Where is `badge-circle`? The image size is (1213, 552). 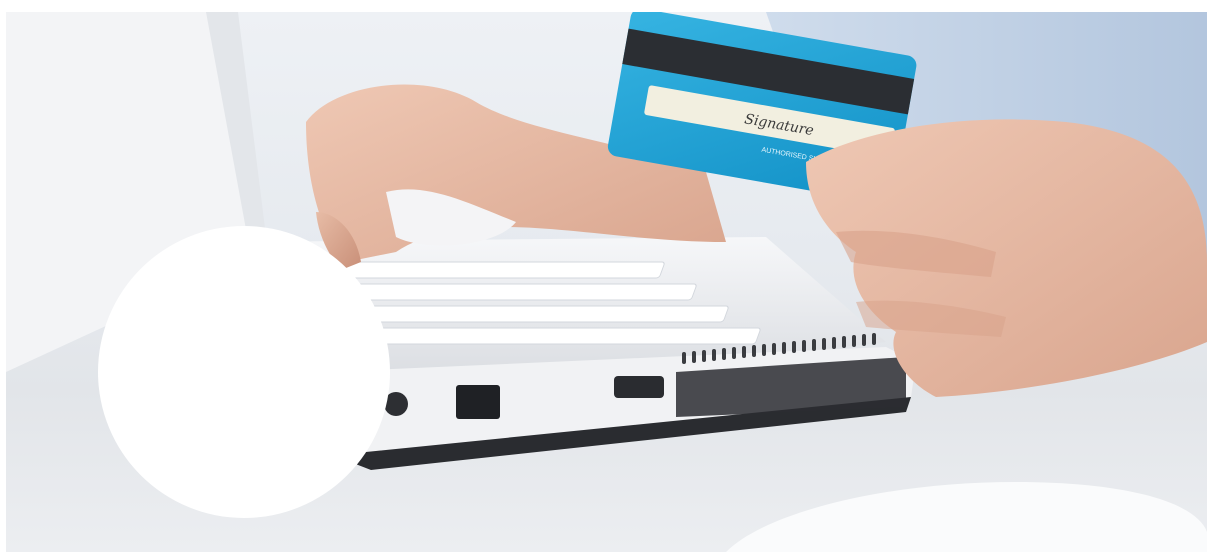 badge-circle is located at coordinates (244, 372).